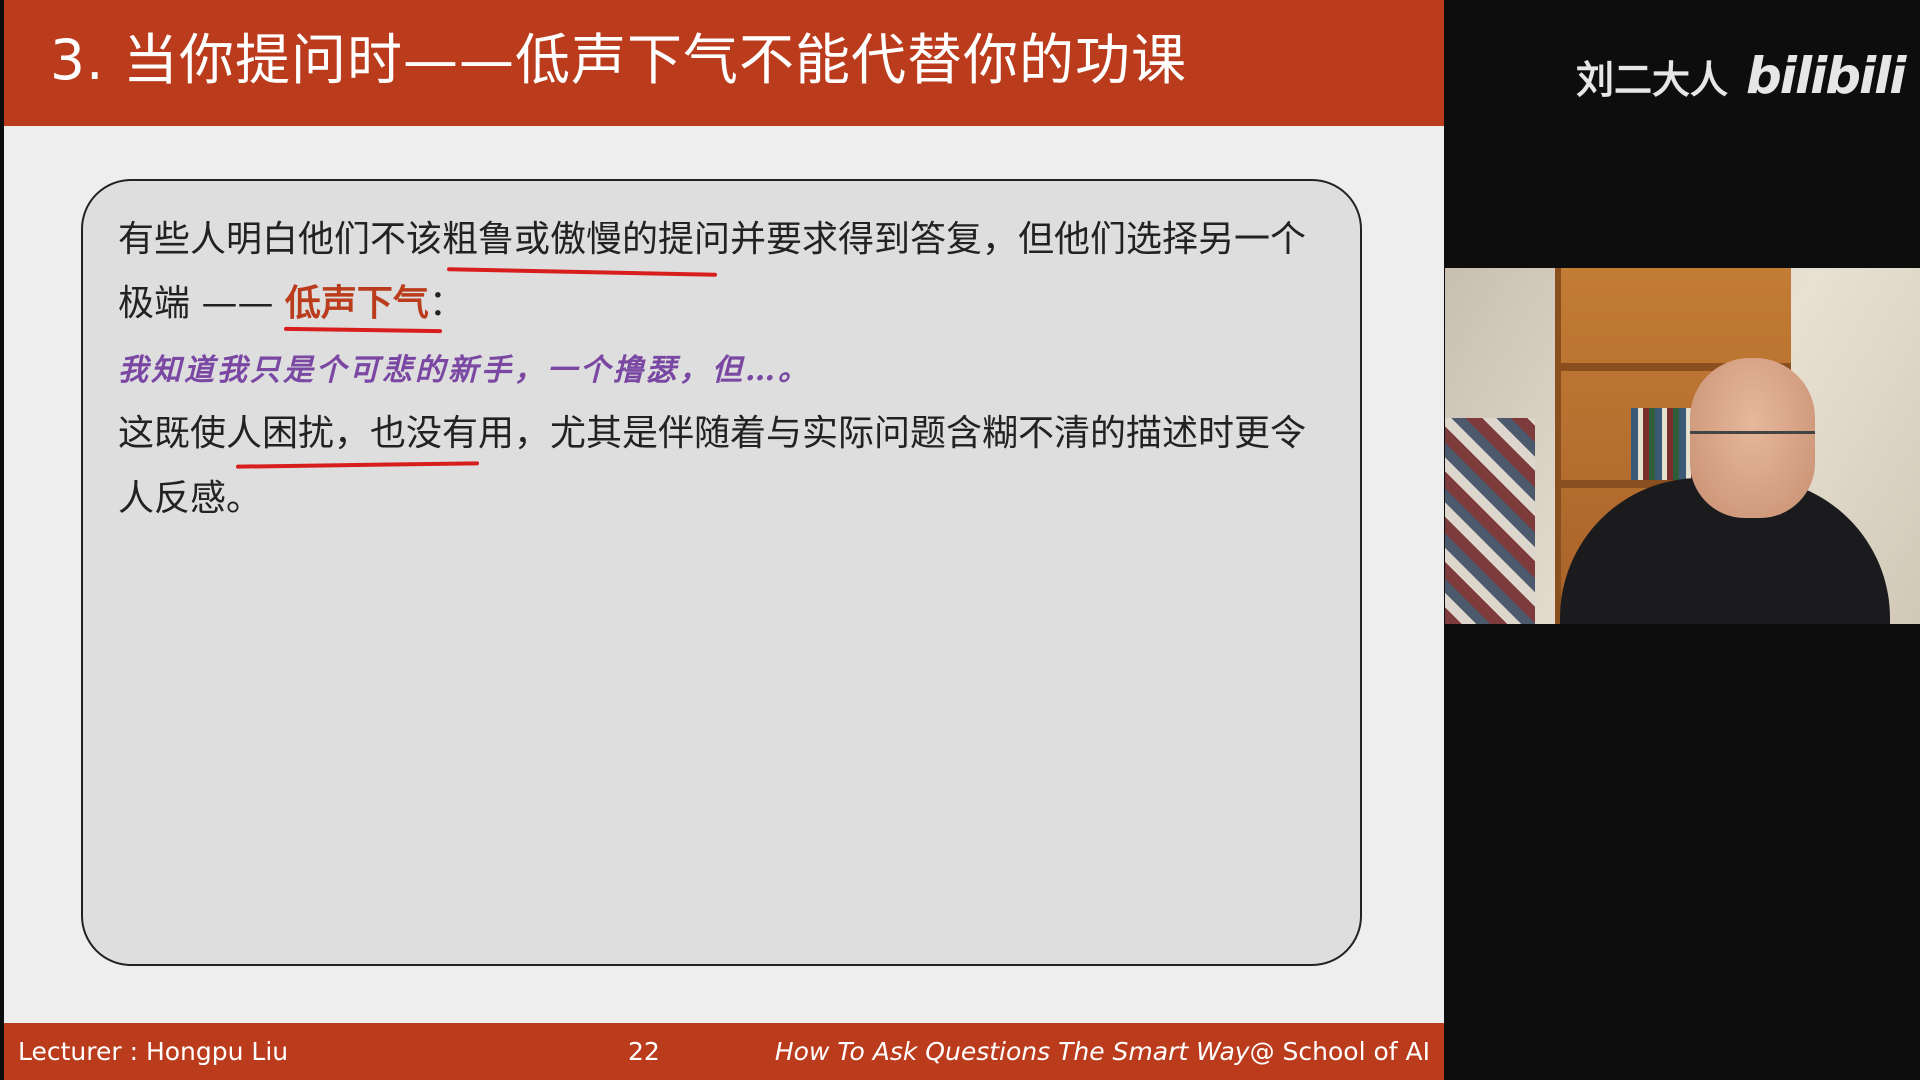 This screenshot has width=1920, height=1080. What do you see at coordinates (1741, 78) in the screenshot?
I see `channel-watermark: 刘二大人 bilibili` at bounding box center [1741, 78].